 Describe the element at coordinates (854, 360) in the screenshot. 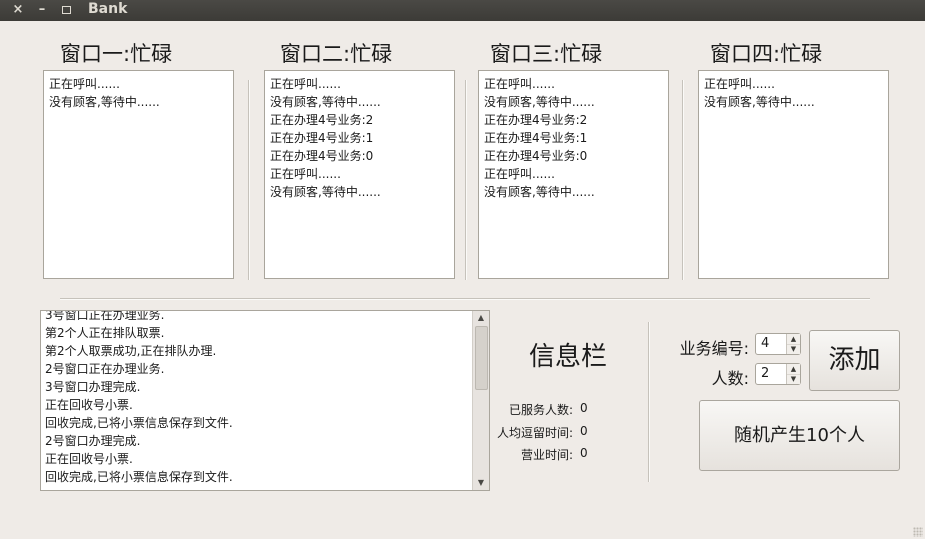

I see `add-button: 添加` at that location.